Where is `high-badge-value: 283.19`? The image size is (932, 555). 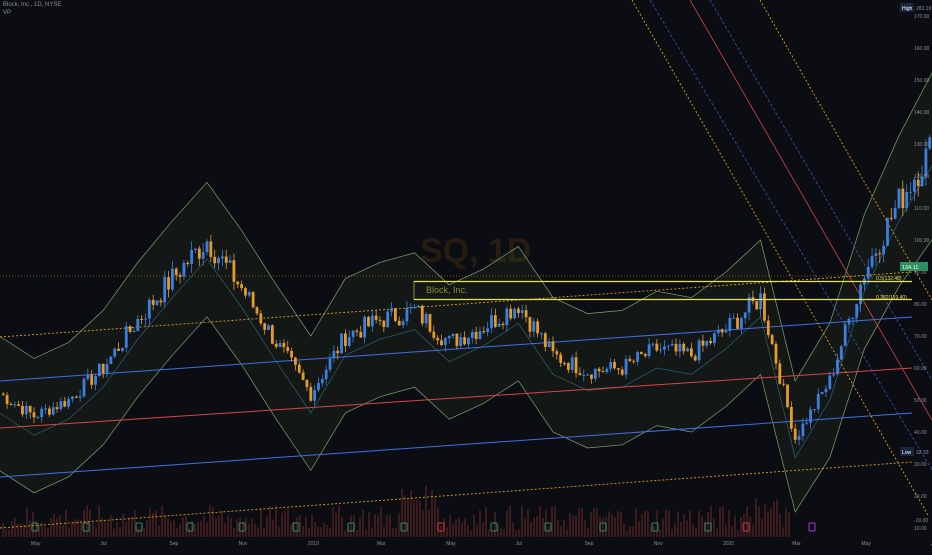 high-badge-value: 283.19 is located at coordinates (924, 9).